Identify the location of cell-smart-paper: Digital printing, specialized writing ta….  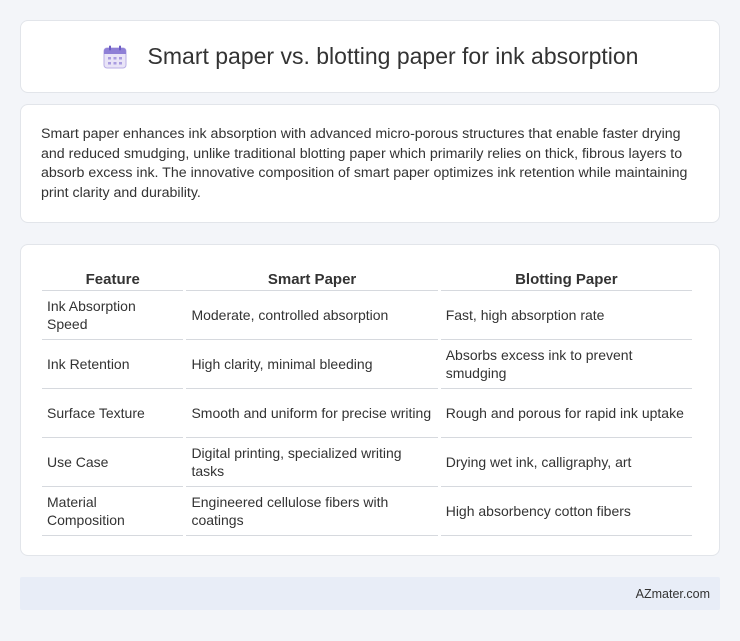
(312, 462).